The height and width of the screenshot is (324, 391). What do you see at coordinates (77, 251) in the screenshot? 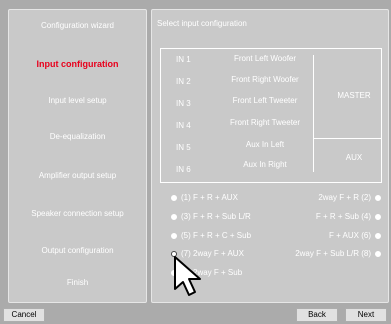
I see `sidebar-item-output-configuration: Output configuration` at bounding box center [77, 251].